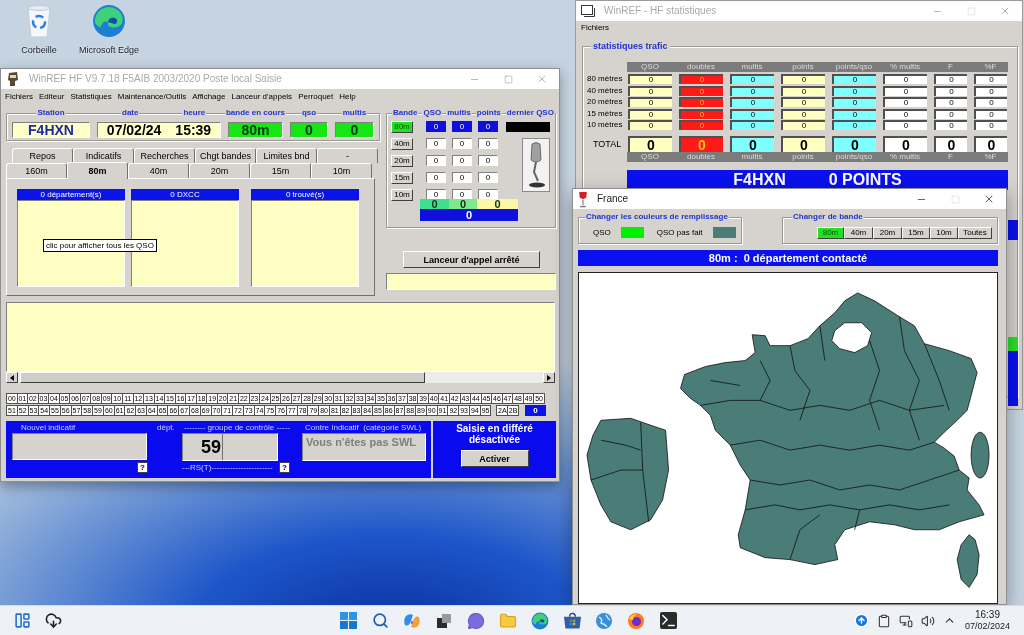 This screenshot has width=1024, height=635. What do you see at coordinates (39, 50) in the screenshot?
I see `desktop-icon-label: Corbeille` at bounding box center [39, 50].